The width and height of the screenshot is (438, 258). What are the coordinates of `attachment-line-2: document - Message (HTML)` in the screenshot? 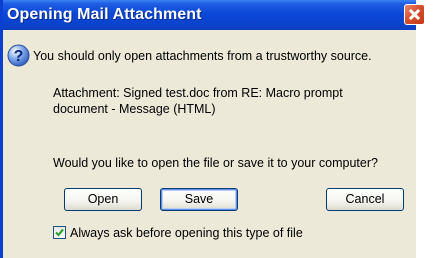 It's located at (134, 109).